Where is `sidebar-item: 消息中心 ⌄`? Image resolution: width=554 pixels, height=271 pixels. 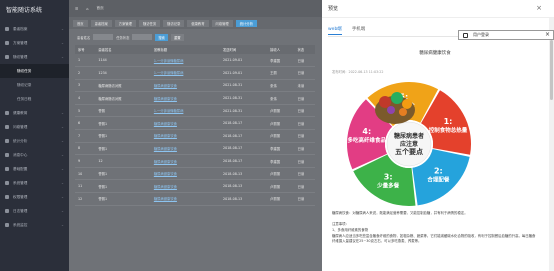
sidebar-item: 消息中心 ⌄ is located at coordinates (34, 155).